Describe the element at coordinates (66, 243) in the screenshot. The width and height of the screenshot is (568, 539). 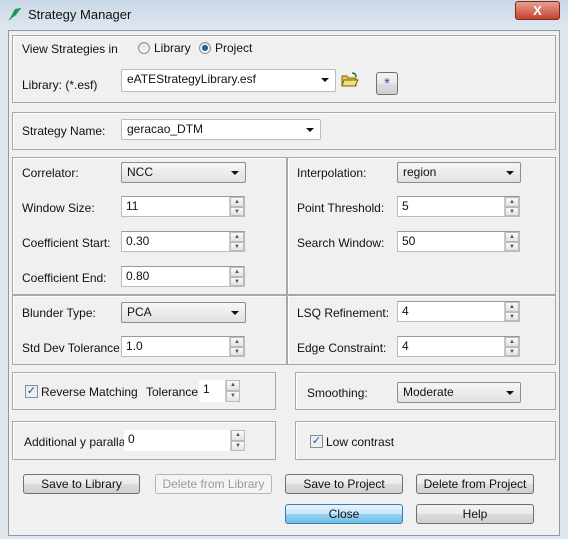
I see `coef-start-label: Coefficient Start:` at that location.